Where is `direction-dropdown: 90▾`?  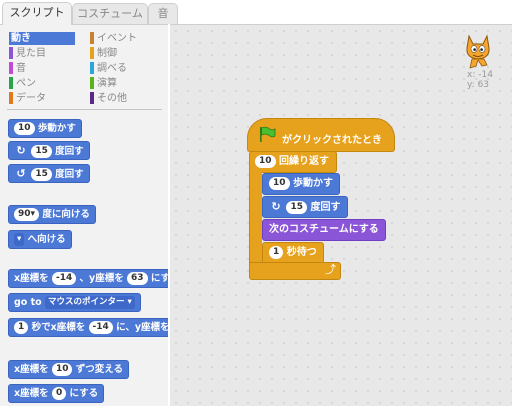
direction-dropdown: 90▾ is located at coordinates (27, 214).